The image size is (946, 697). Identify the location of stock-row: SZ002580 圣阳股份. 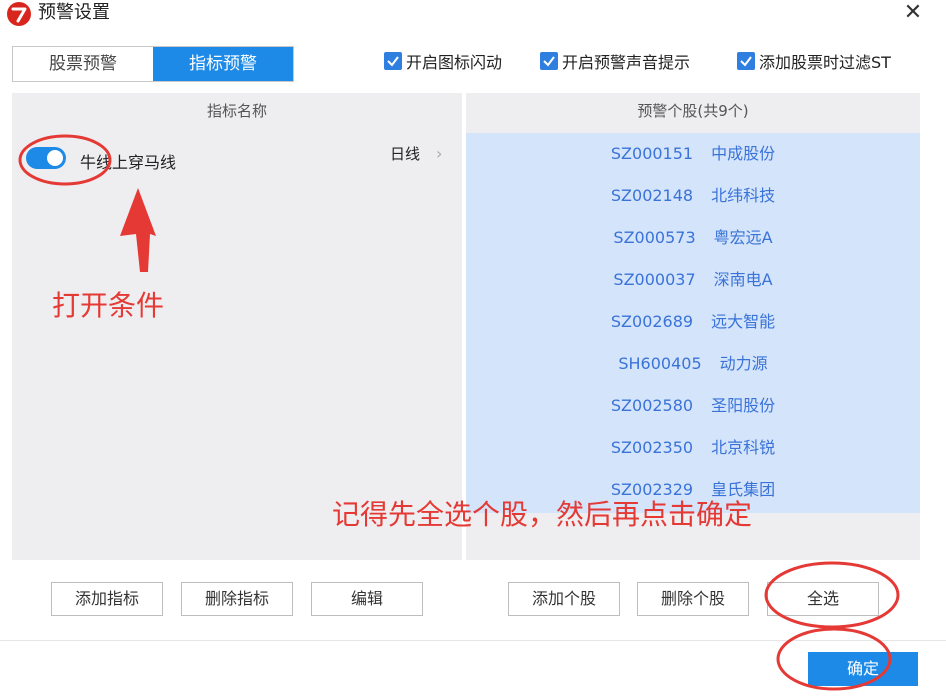
(693, 406).